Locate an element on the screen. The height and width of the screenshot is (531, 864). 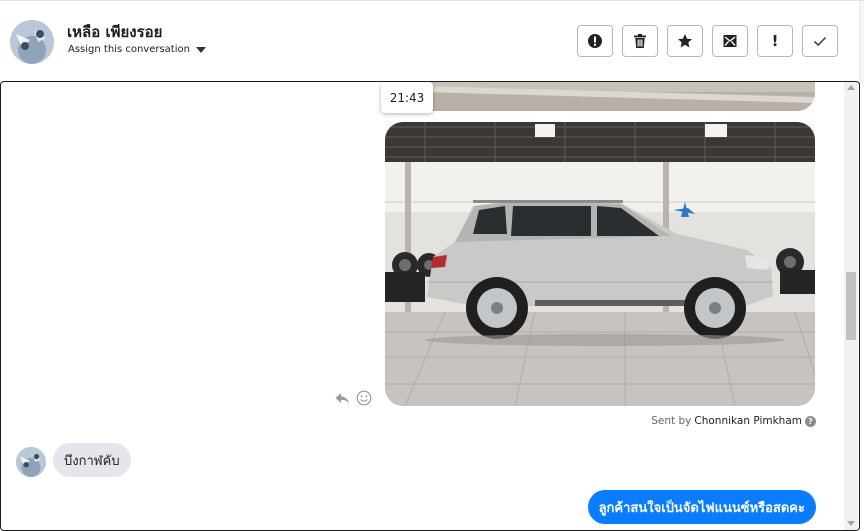
star-icon is located at coordinates (685, 41).